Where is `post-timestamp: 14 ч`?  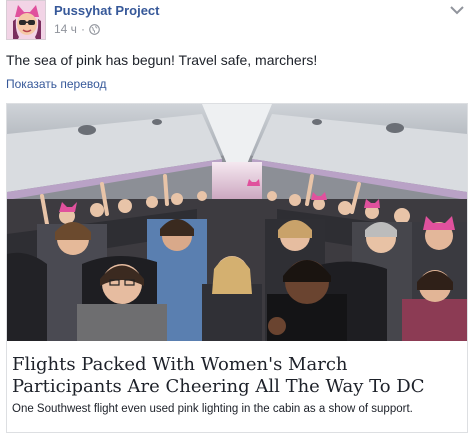
post-timestamp: 14 ч is located at coordinates (65, 29).